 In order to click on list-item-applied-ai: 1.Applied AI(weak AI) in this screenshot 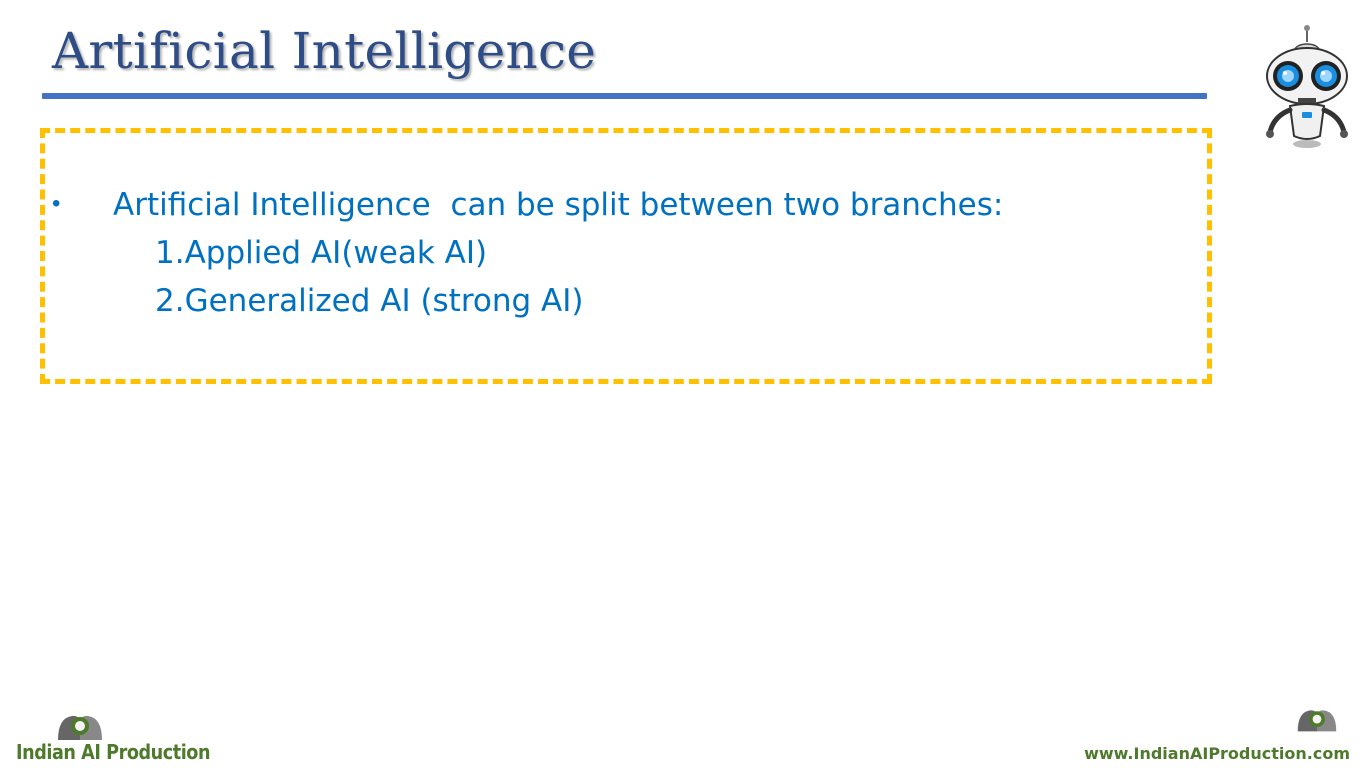, I will do `click(321, 253)`.